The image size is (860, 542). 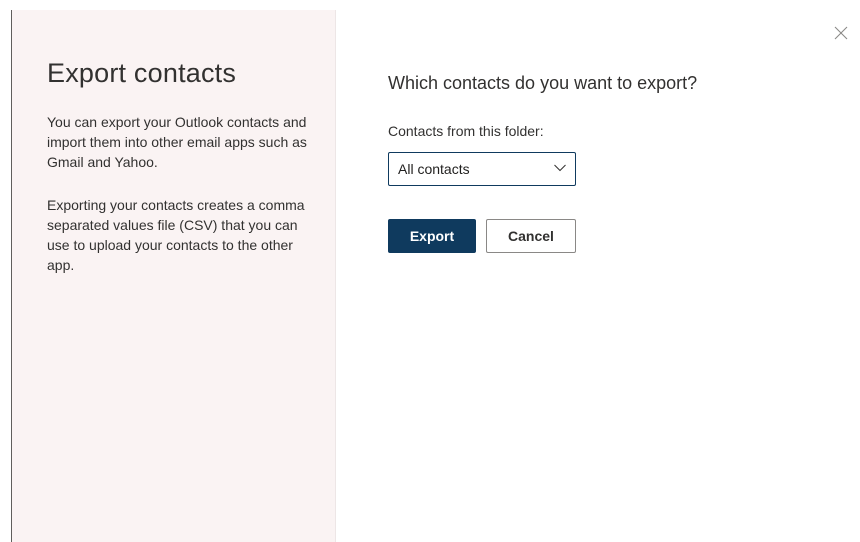 I want to click on close-icon, so click(x=841, y=33).